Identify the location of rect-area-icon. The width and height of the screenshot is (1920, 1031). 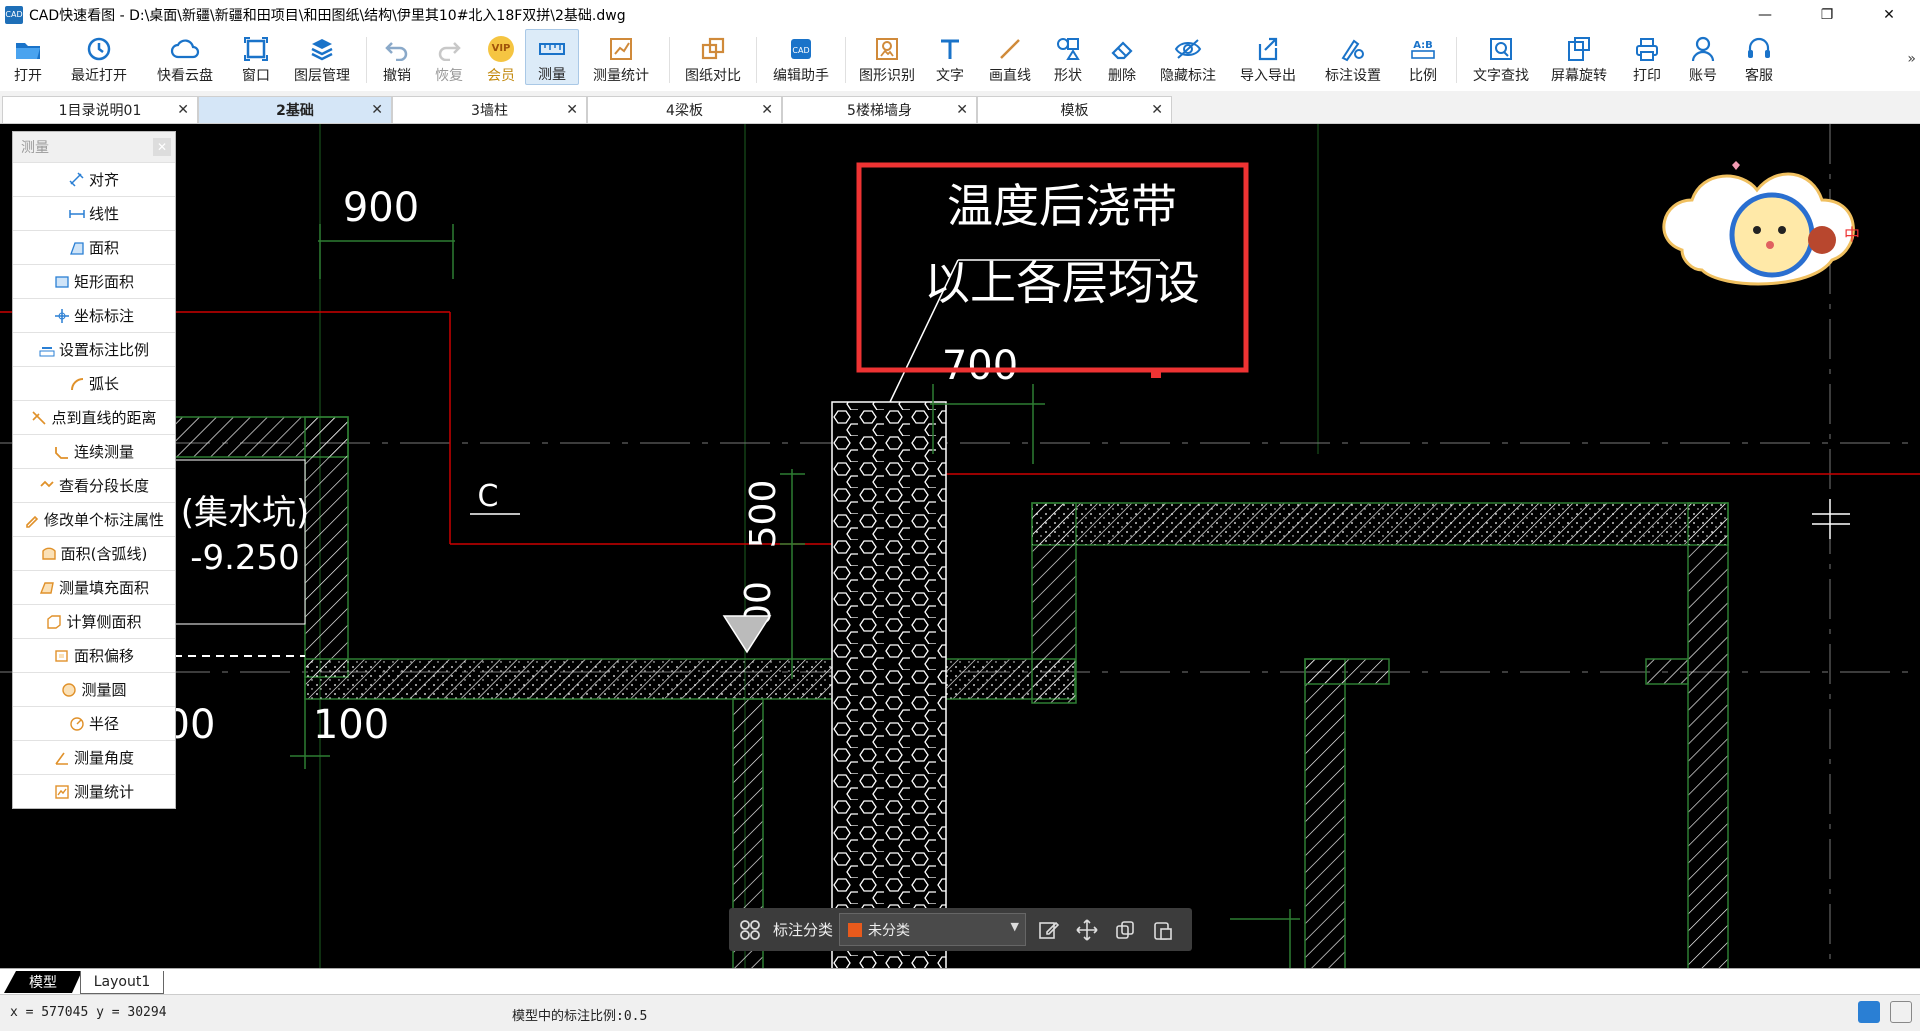
(62, 281).